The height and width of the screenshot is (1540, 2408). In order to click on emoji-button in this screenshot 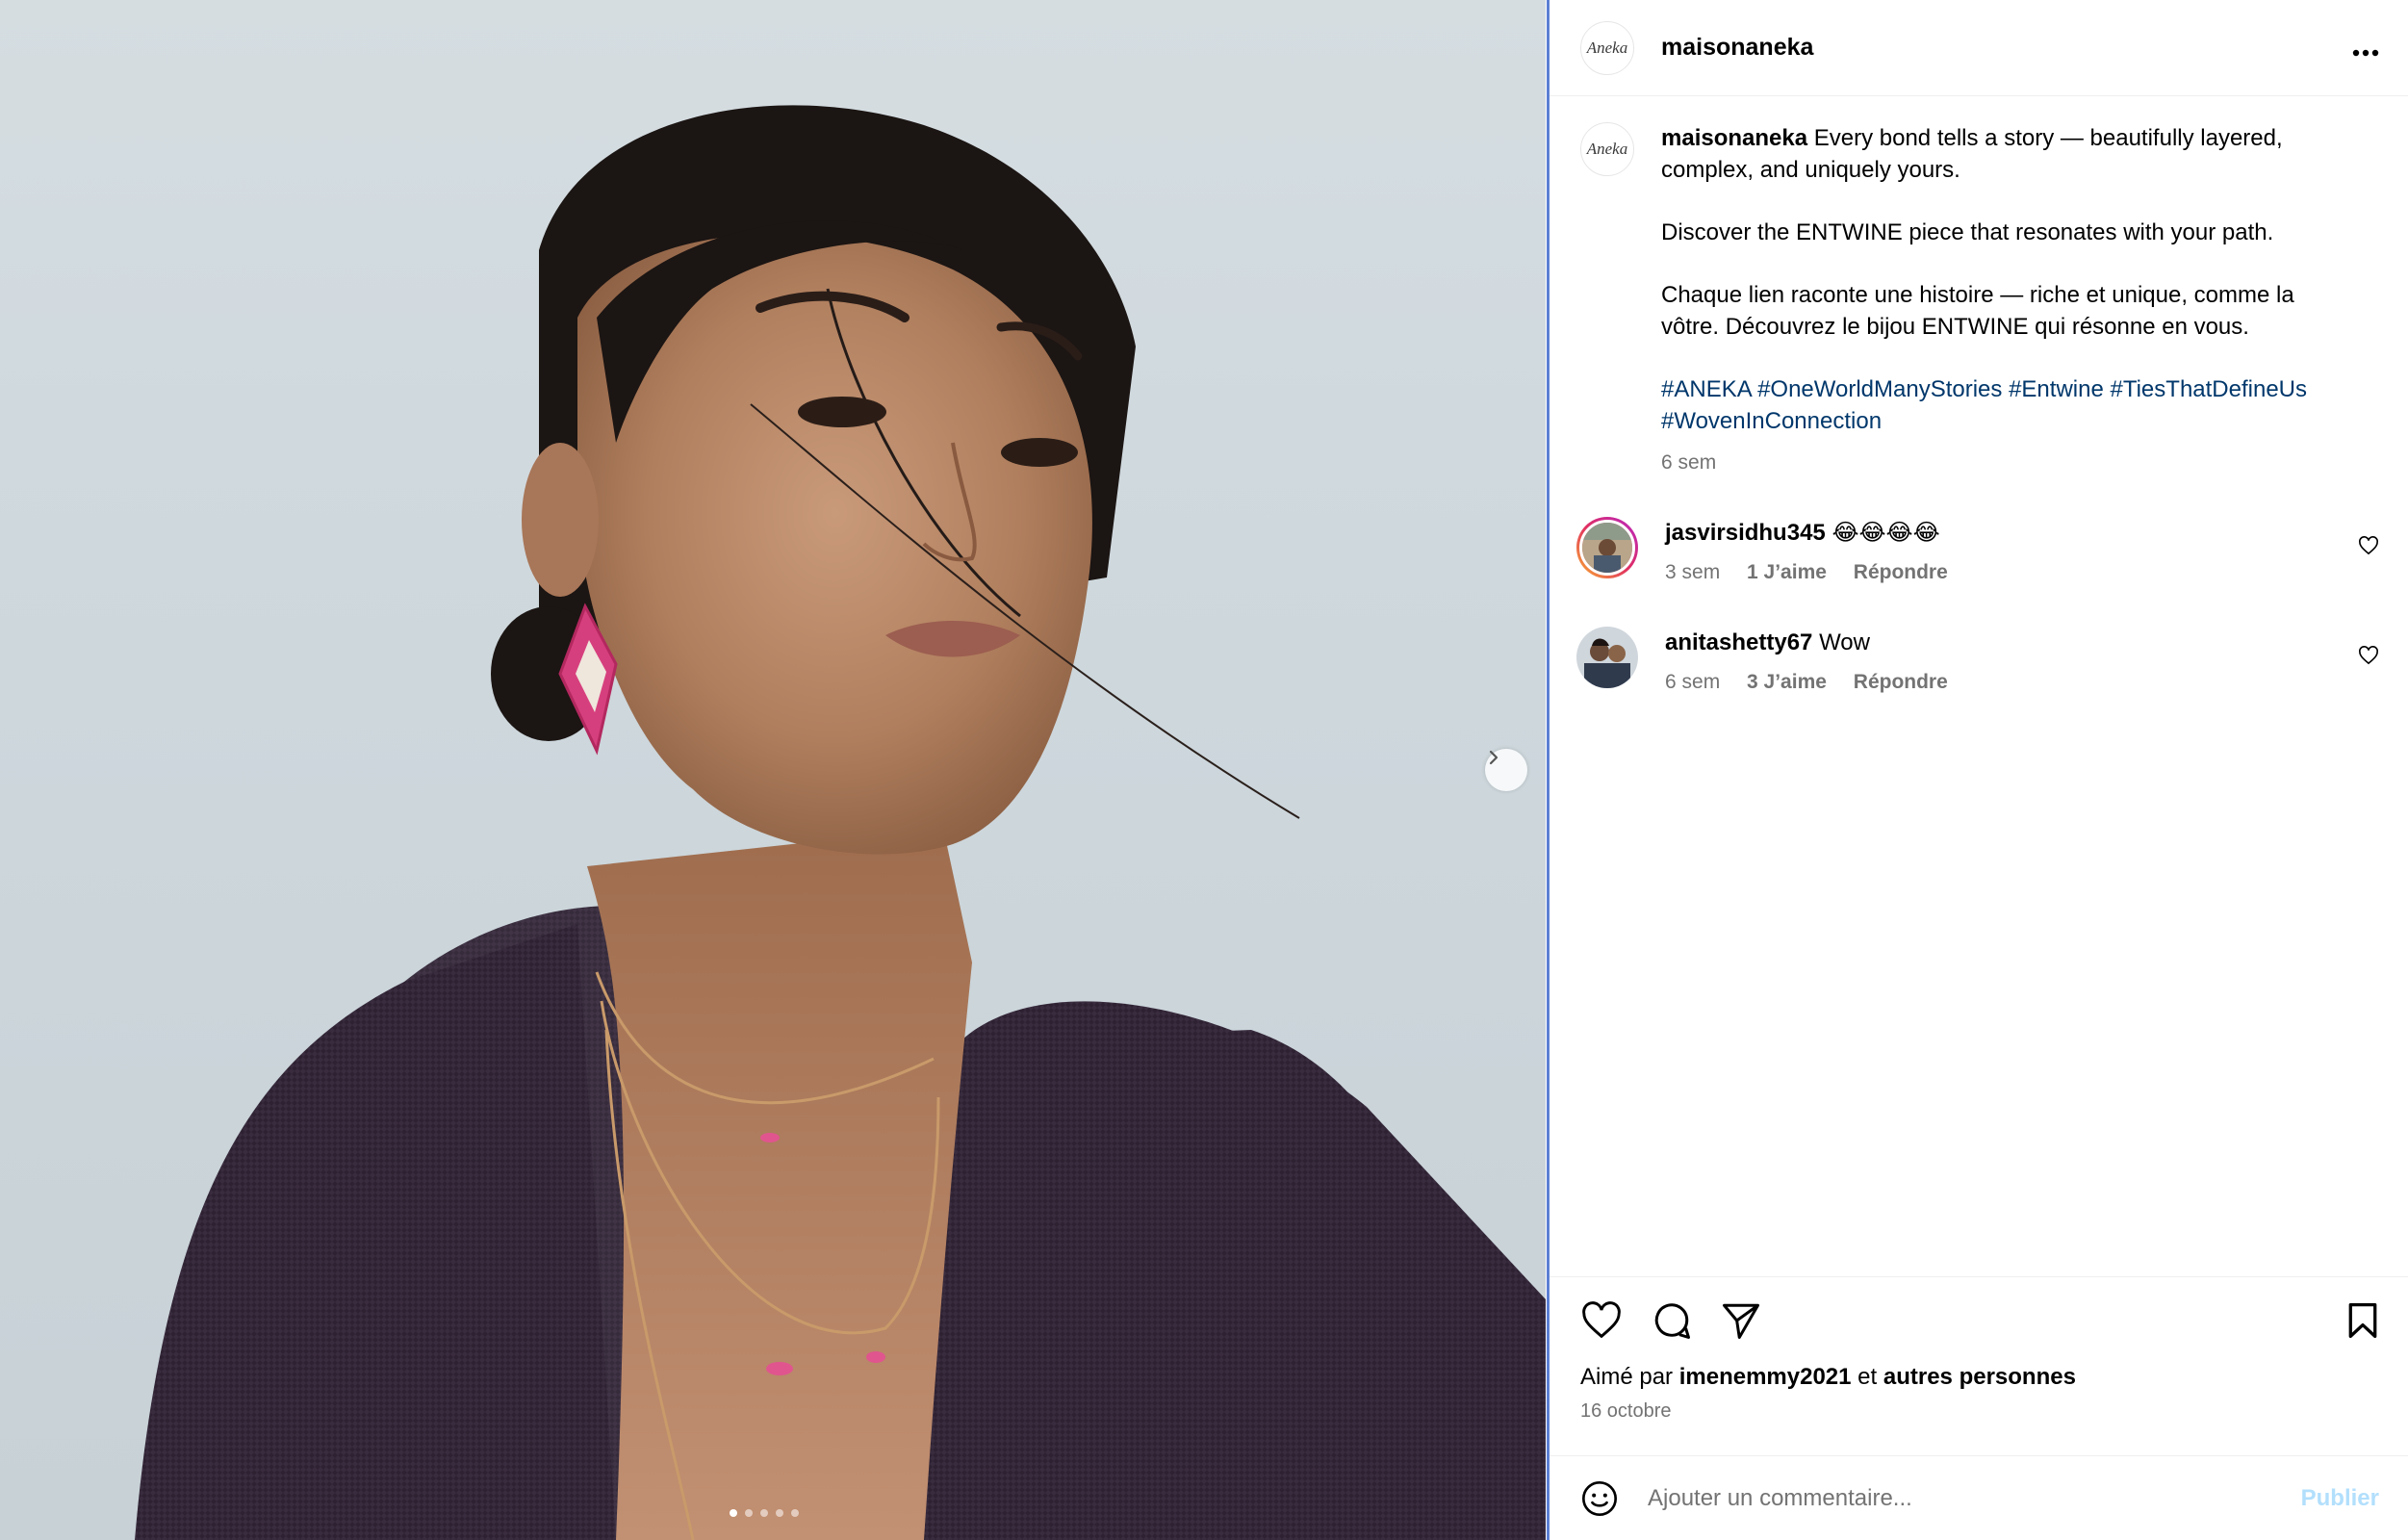, I will do `click(1599, 1498)`.